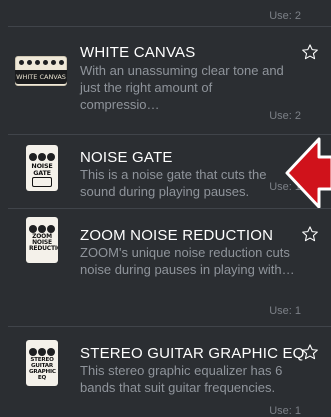 This screenshot has width=331, height=417. What do you see at coordinates (42, 369) in the screenshot?
I see `pedal-label: STEREO GUITAR GRAPHIC EQ` at bounding box center [42, 369].